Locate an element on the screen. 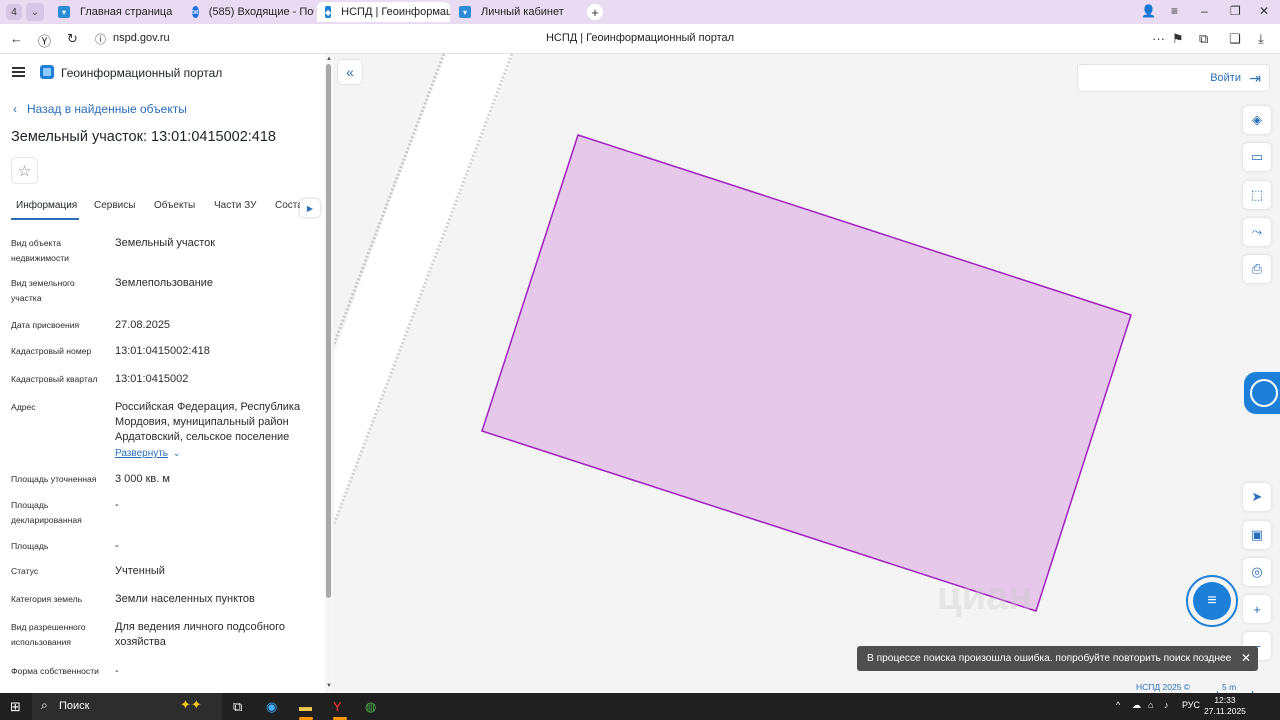  select-area-icon: ⬚ is located at coordinates (1257, 195).